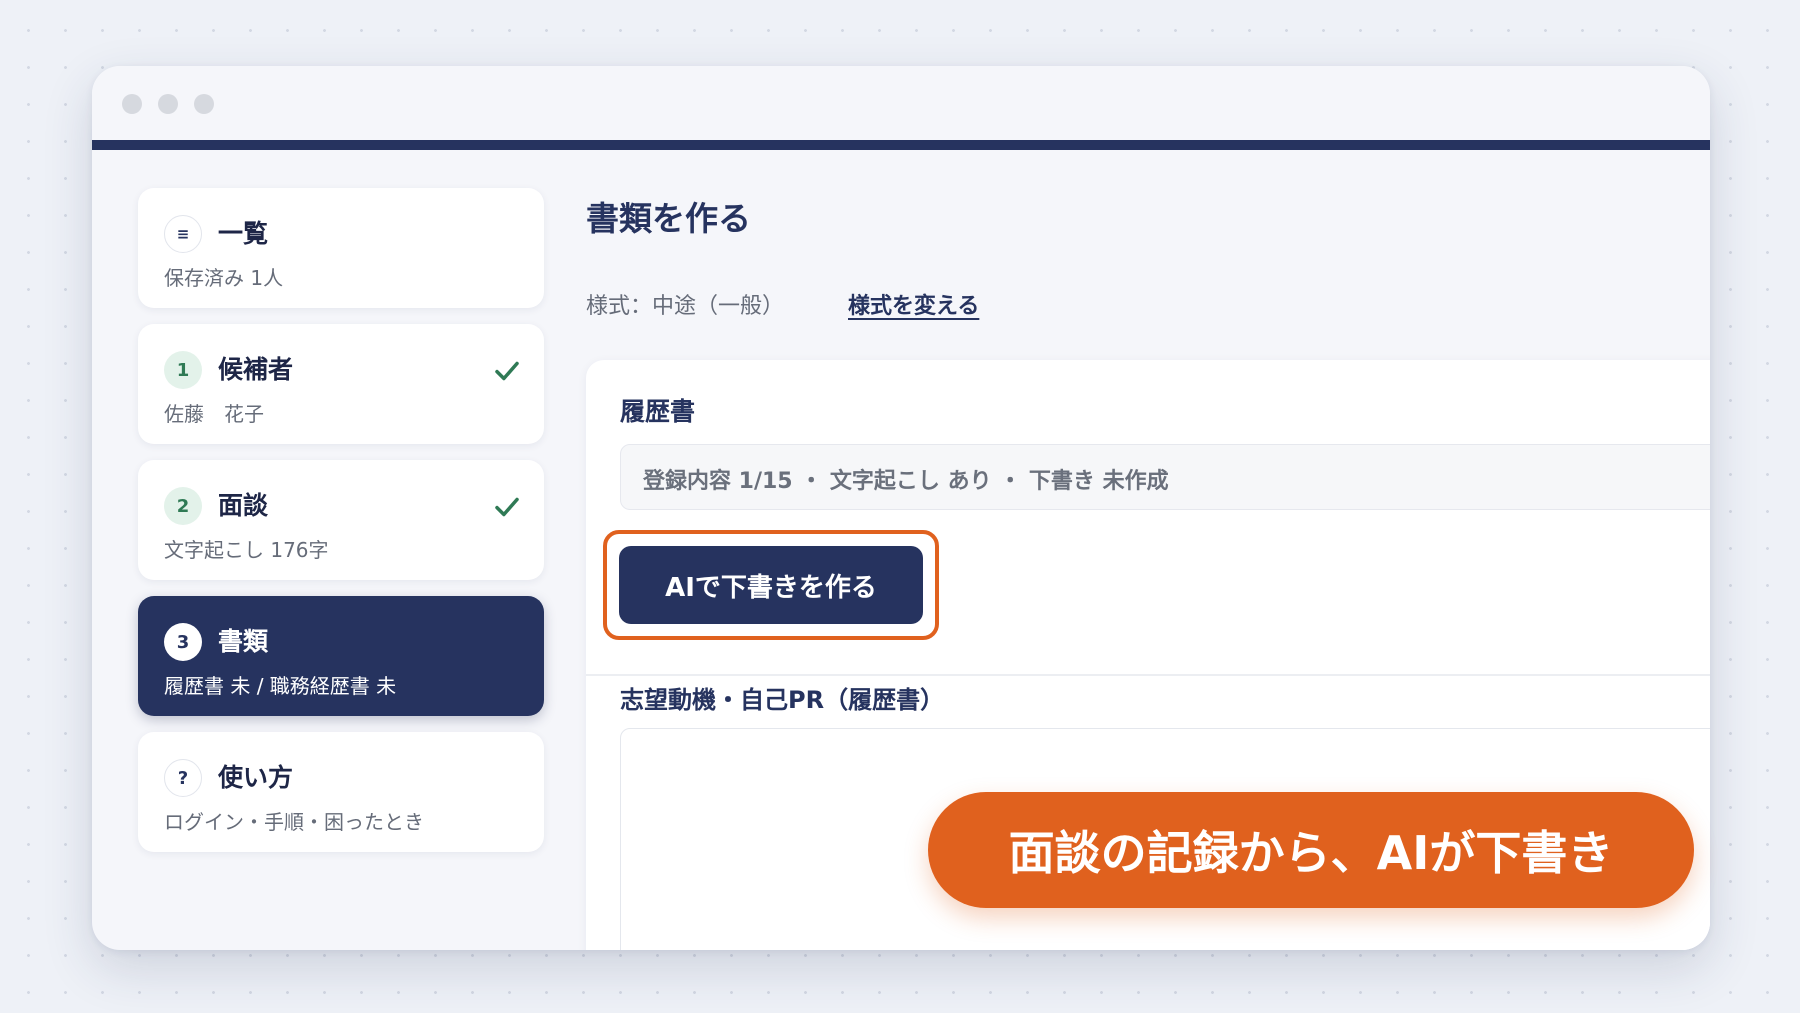 This screenshot has height=1013, width=1800. I want to click on help-icon: ?, so click(183, 778).